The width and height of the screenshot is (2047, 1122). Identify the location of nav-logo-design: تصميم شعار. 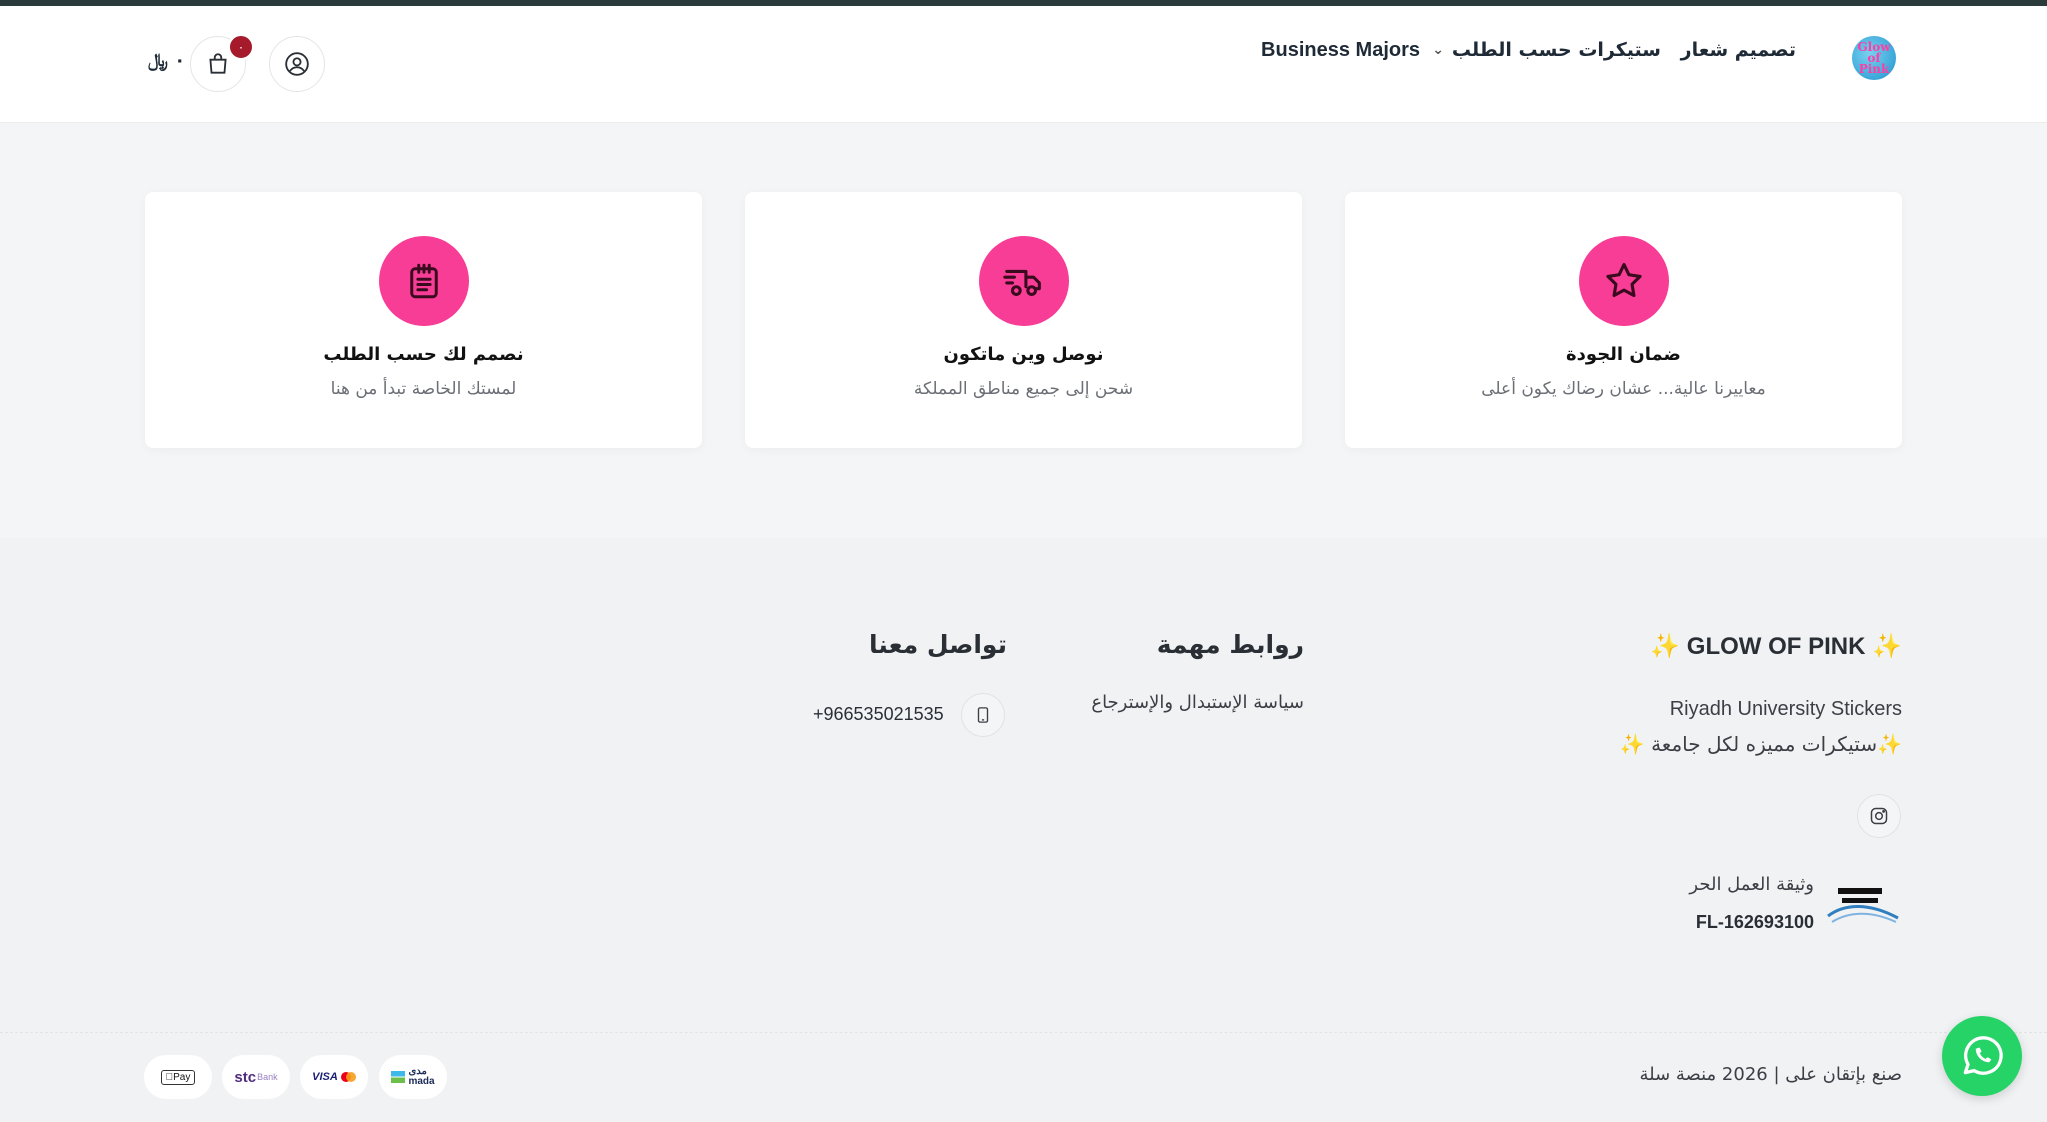
(1738, 50).